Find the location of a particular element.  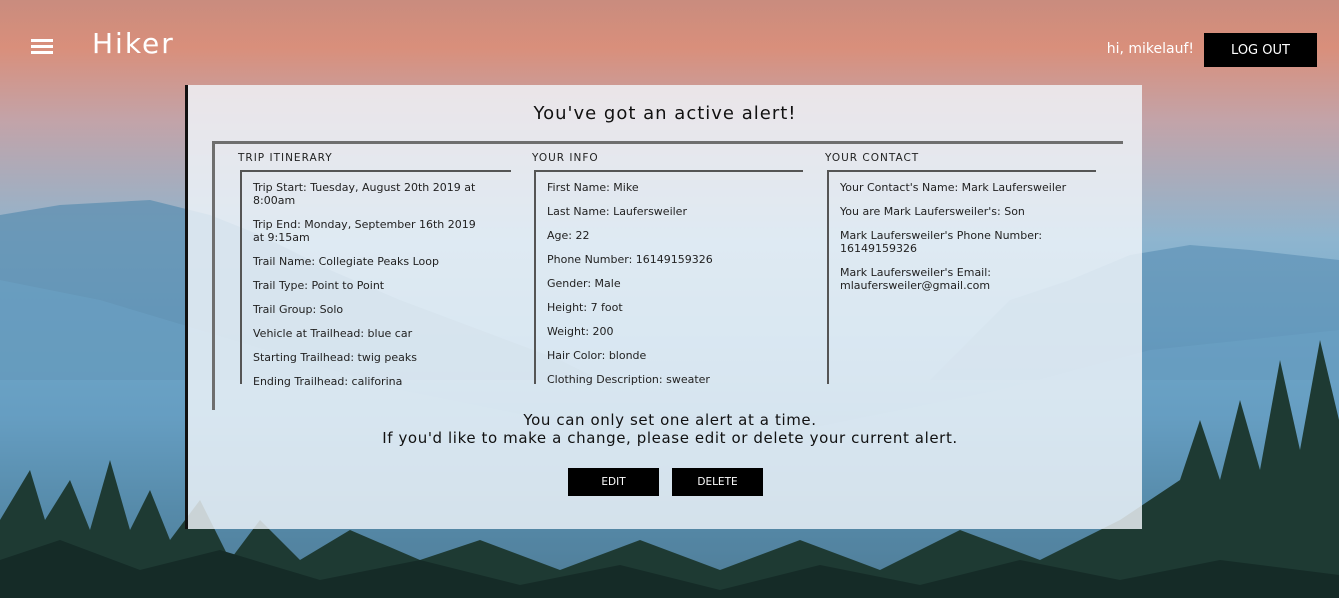

logout-button: LOG OUT is located at coordinates (1260, 50).